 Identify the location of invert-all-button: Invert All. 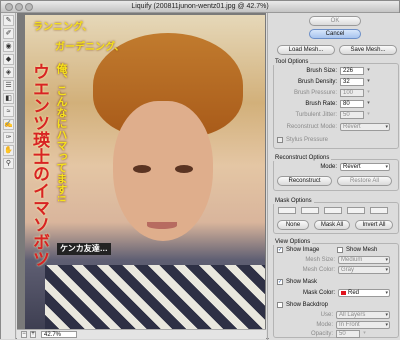
(374, 225).